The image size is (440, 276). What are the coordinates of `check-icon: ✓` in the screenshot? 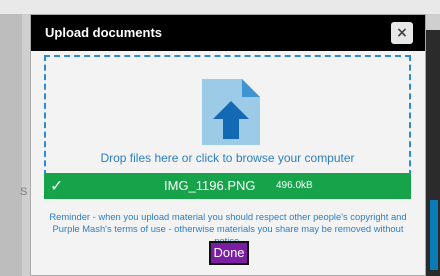 It's located at (57, 185).